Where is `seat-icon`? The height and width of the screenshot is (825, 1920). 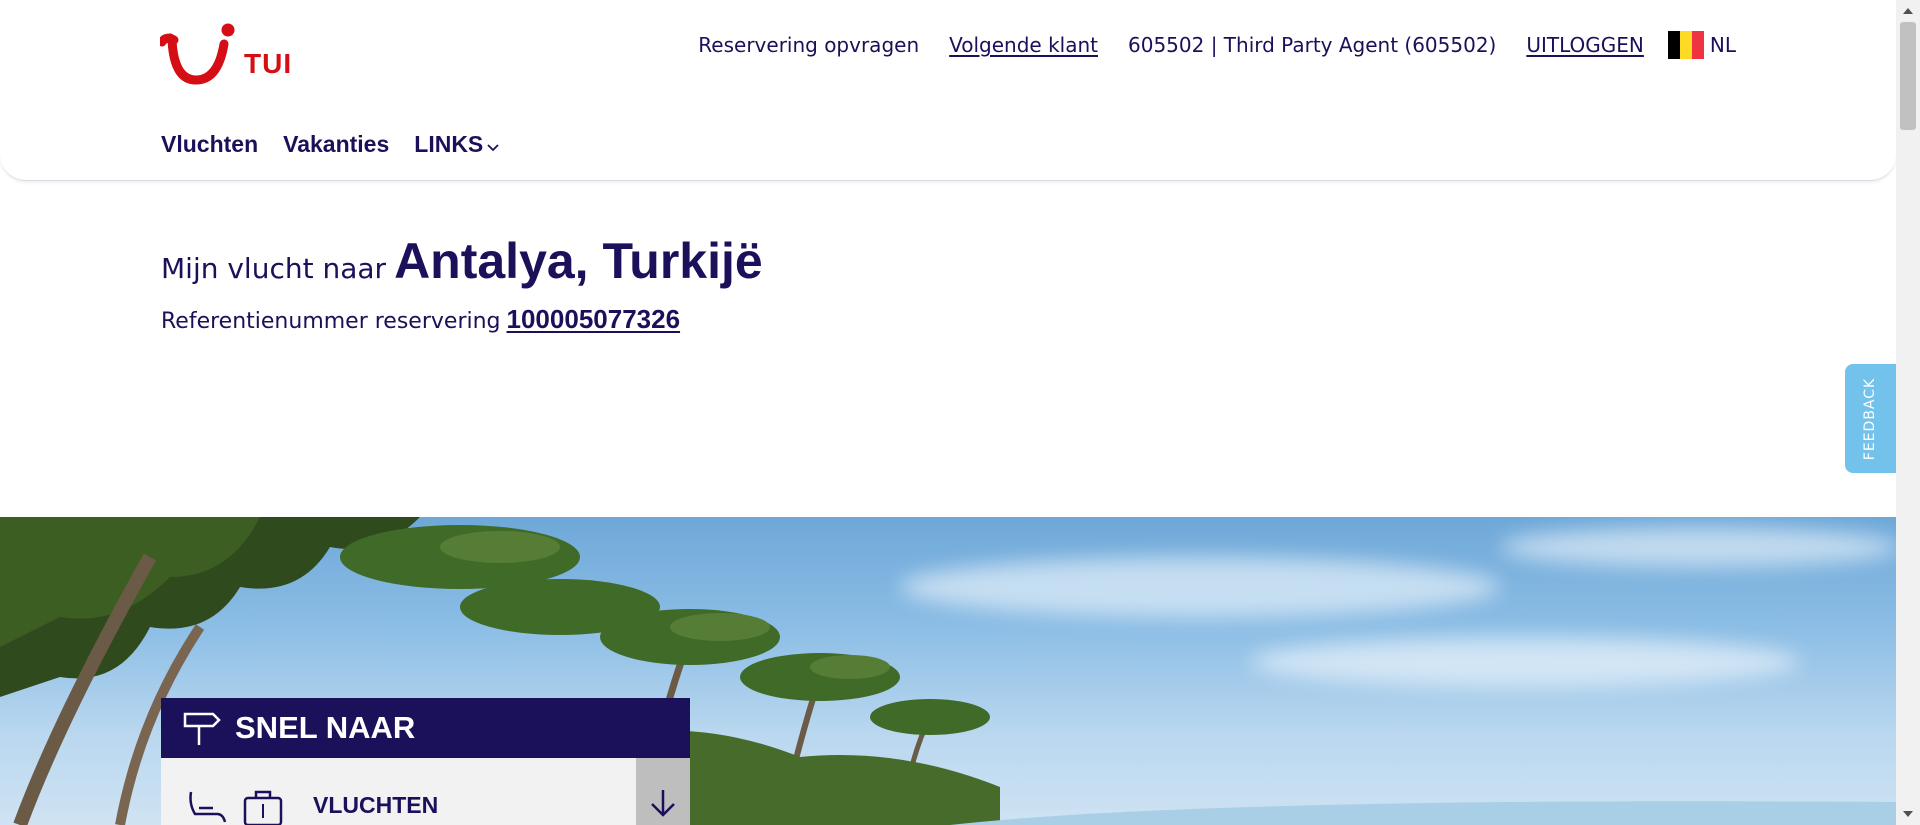 seat-icon is located at coordinates (208, 807).